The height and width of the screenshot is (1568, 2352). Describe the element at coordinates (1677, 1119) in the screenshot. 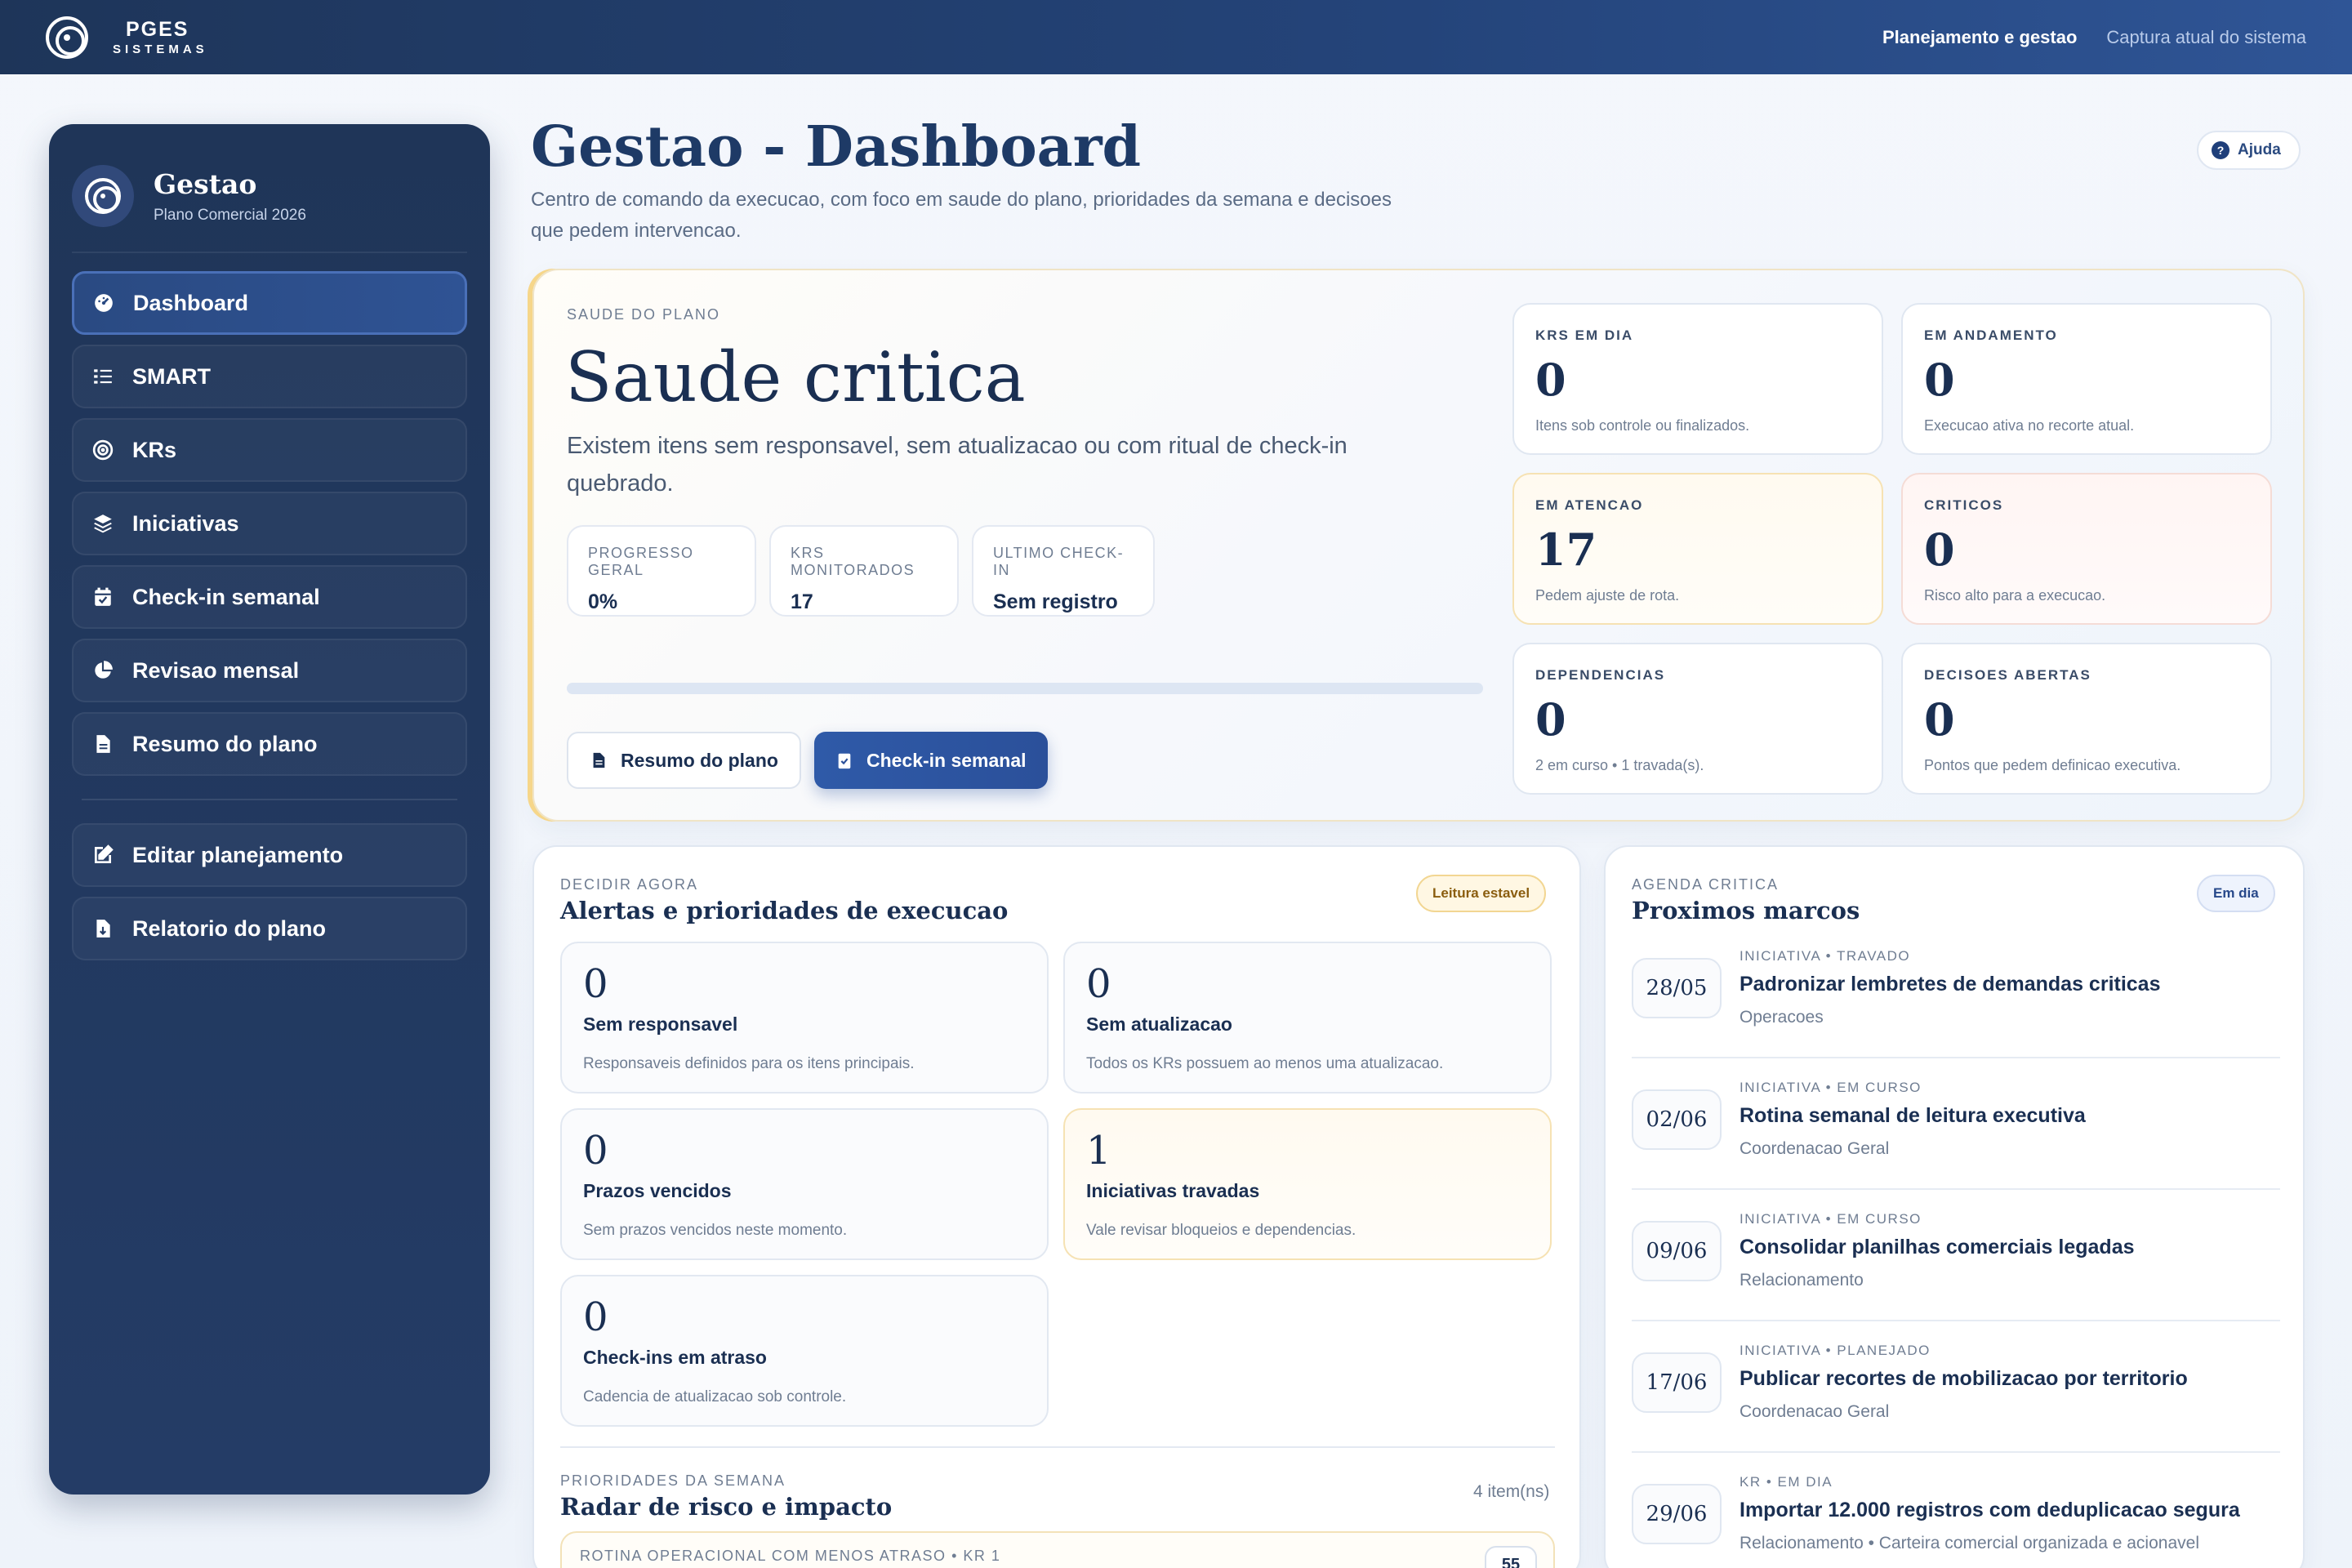

I see `milestone-date: 02/06` at that location.